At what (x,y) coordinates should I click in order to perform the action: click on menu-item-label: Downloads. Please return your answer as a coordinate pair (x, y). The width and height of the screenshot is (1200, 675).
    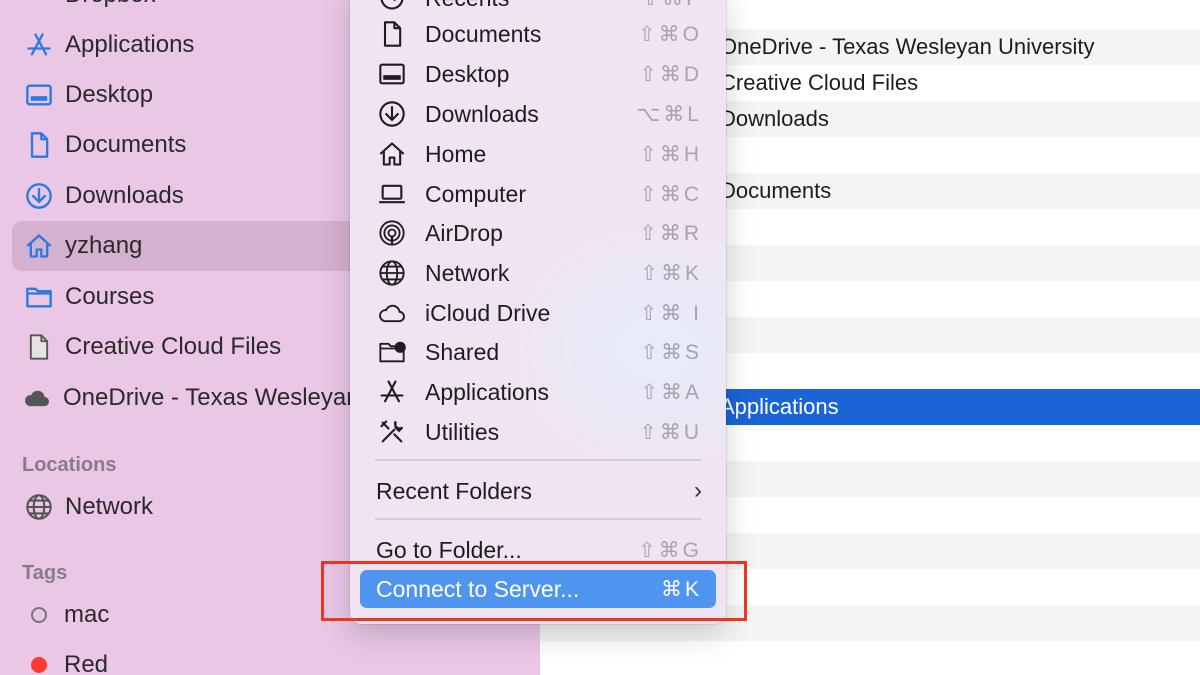
    Looking at the image, I should click on (482, 113).